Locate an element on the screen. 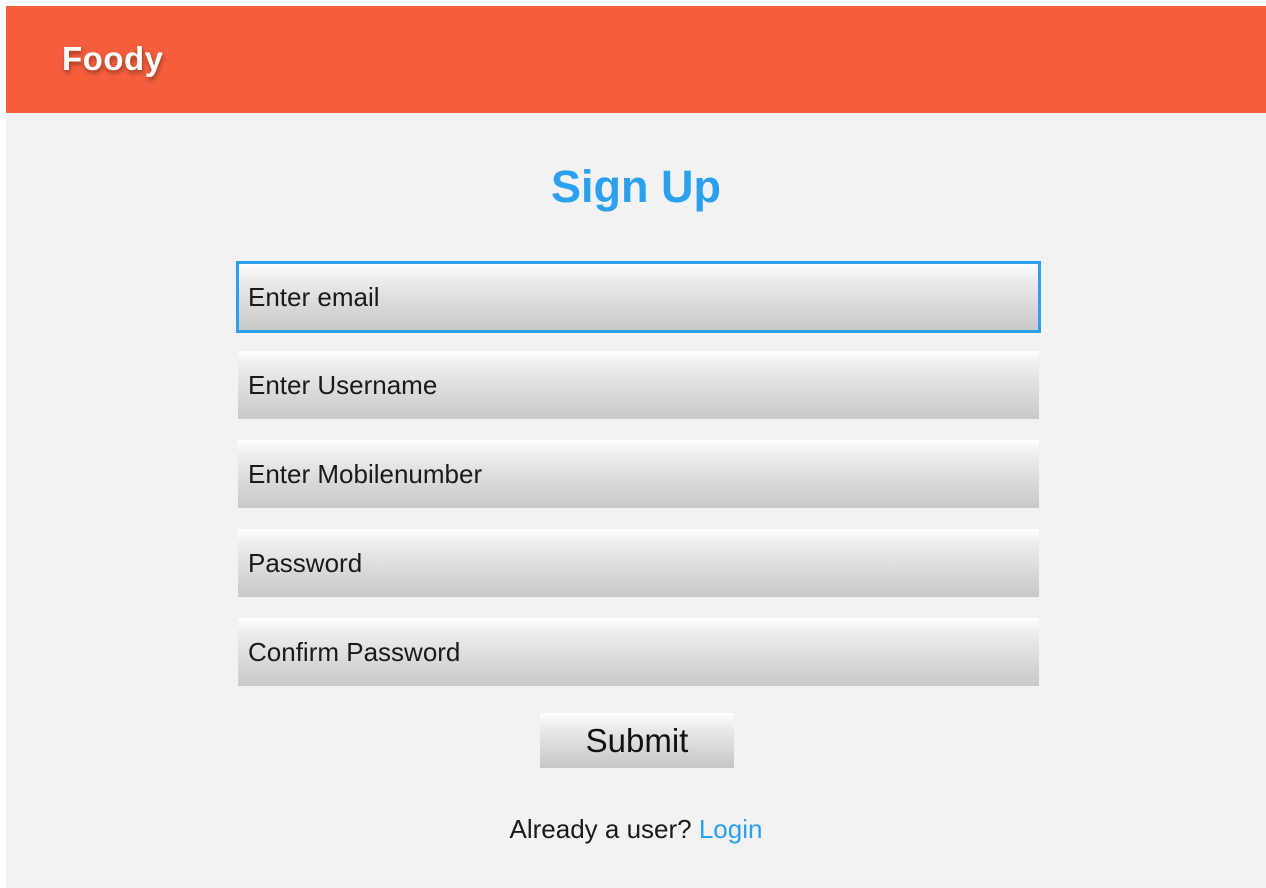 The width and height of the screenshot is (1266, 888). confirm-password-field is located at coordinates (638, 652).